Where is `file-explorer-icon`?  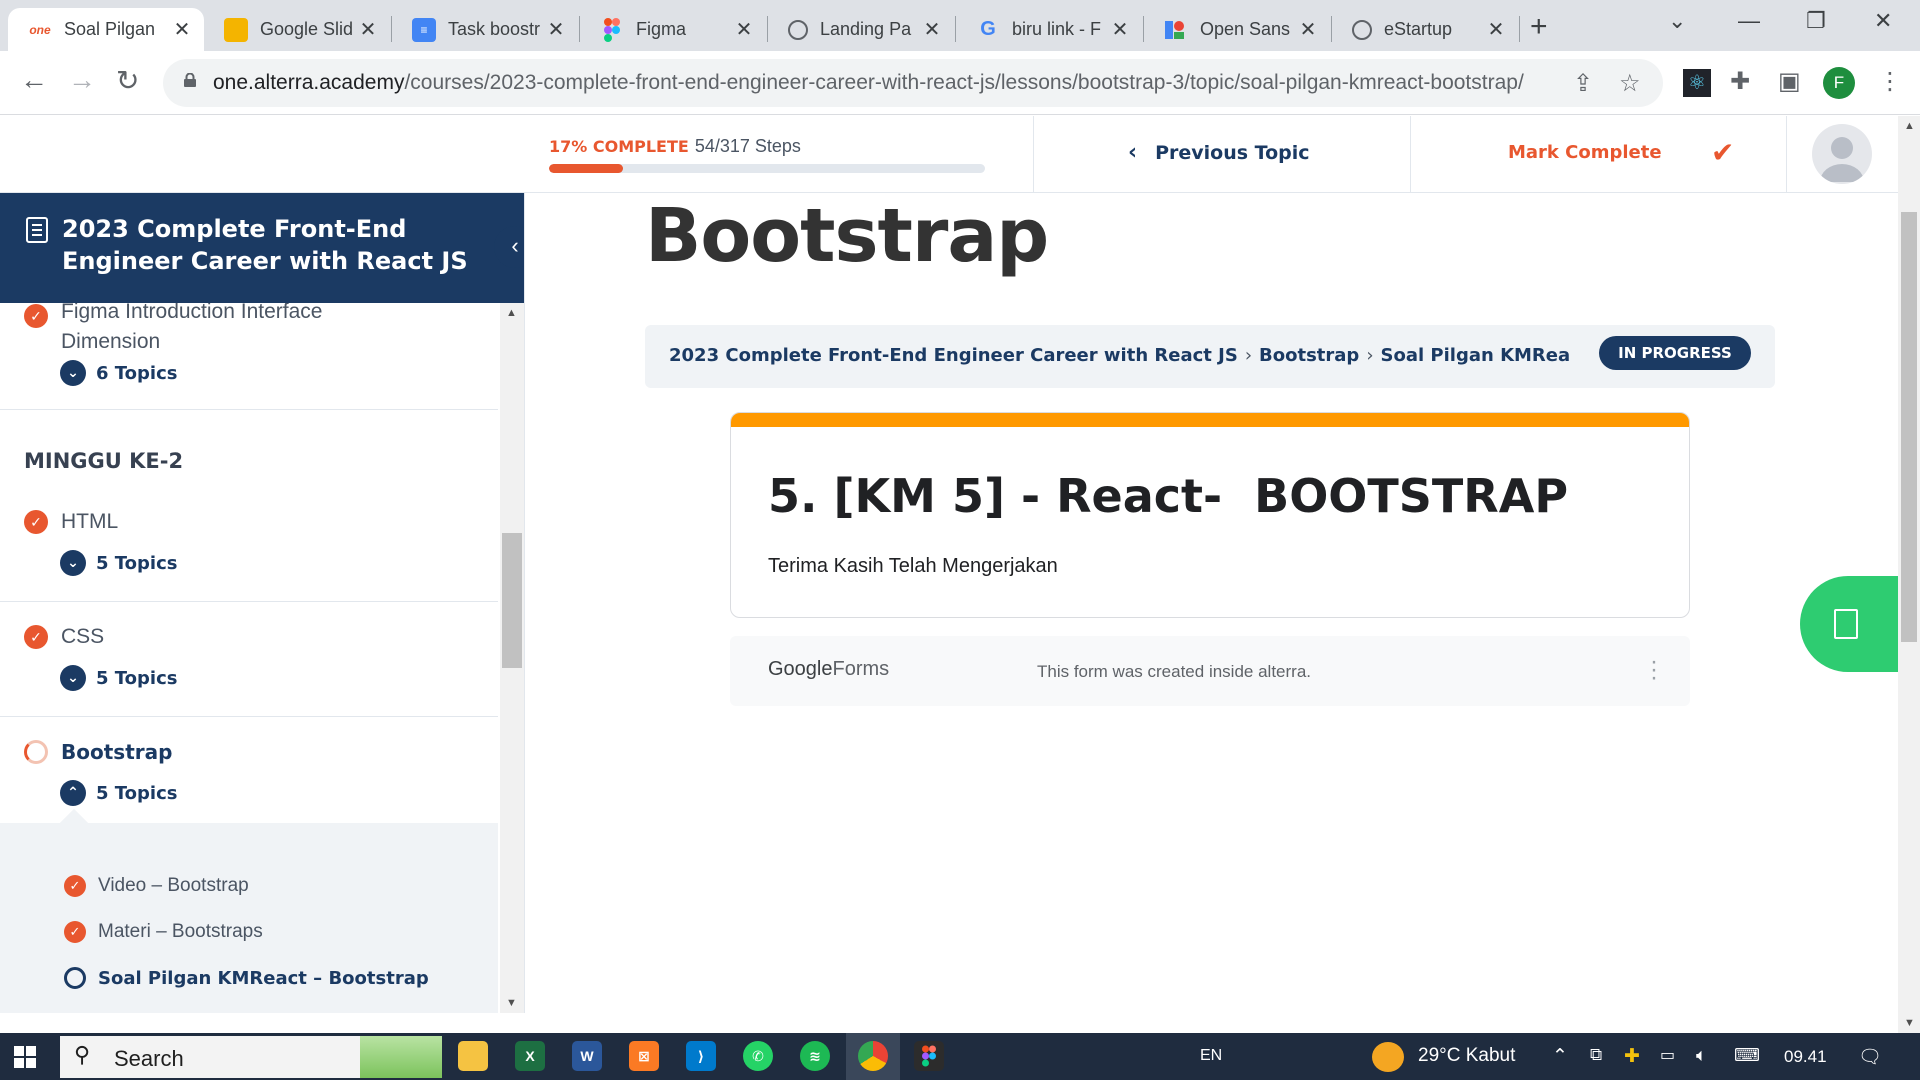
file-explorer-icon is located at coordinates (473, 1056).